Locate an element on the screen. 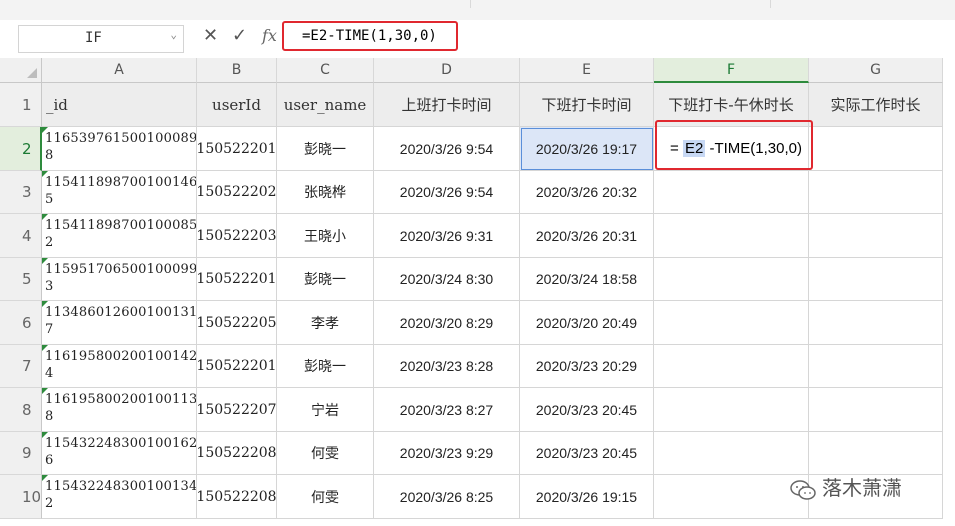 Image resolution: width=955 pixels, height=526 pixels. cell-id: 1165397615001000898 is located at coordinates (119, 149).